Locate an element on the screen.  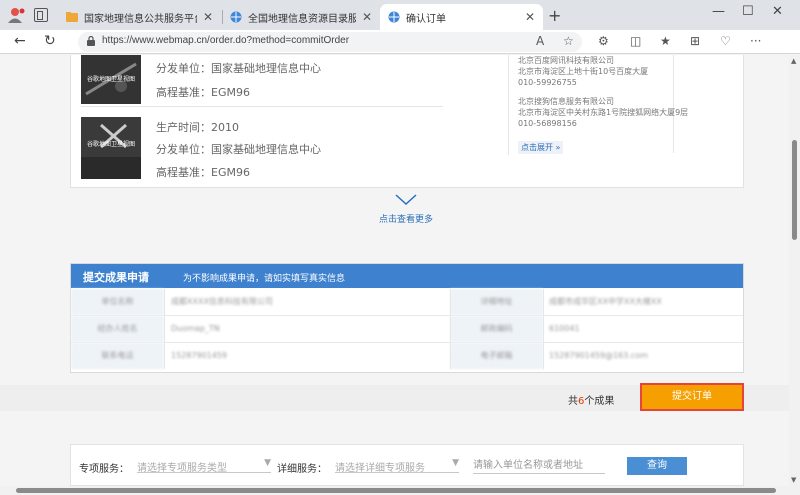
email-value: 15287901459@163.com is located at coordinates (644, 356).